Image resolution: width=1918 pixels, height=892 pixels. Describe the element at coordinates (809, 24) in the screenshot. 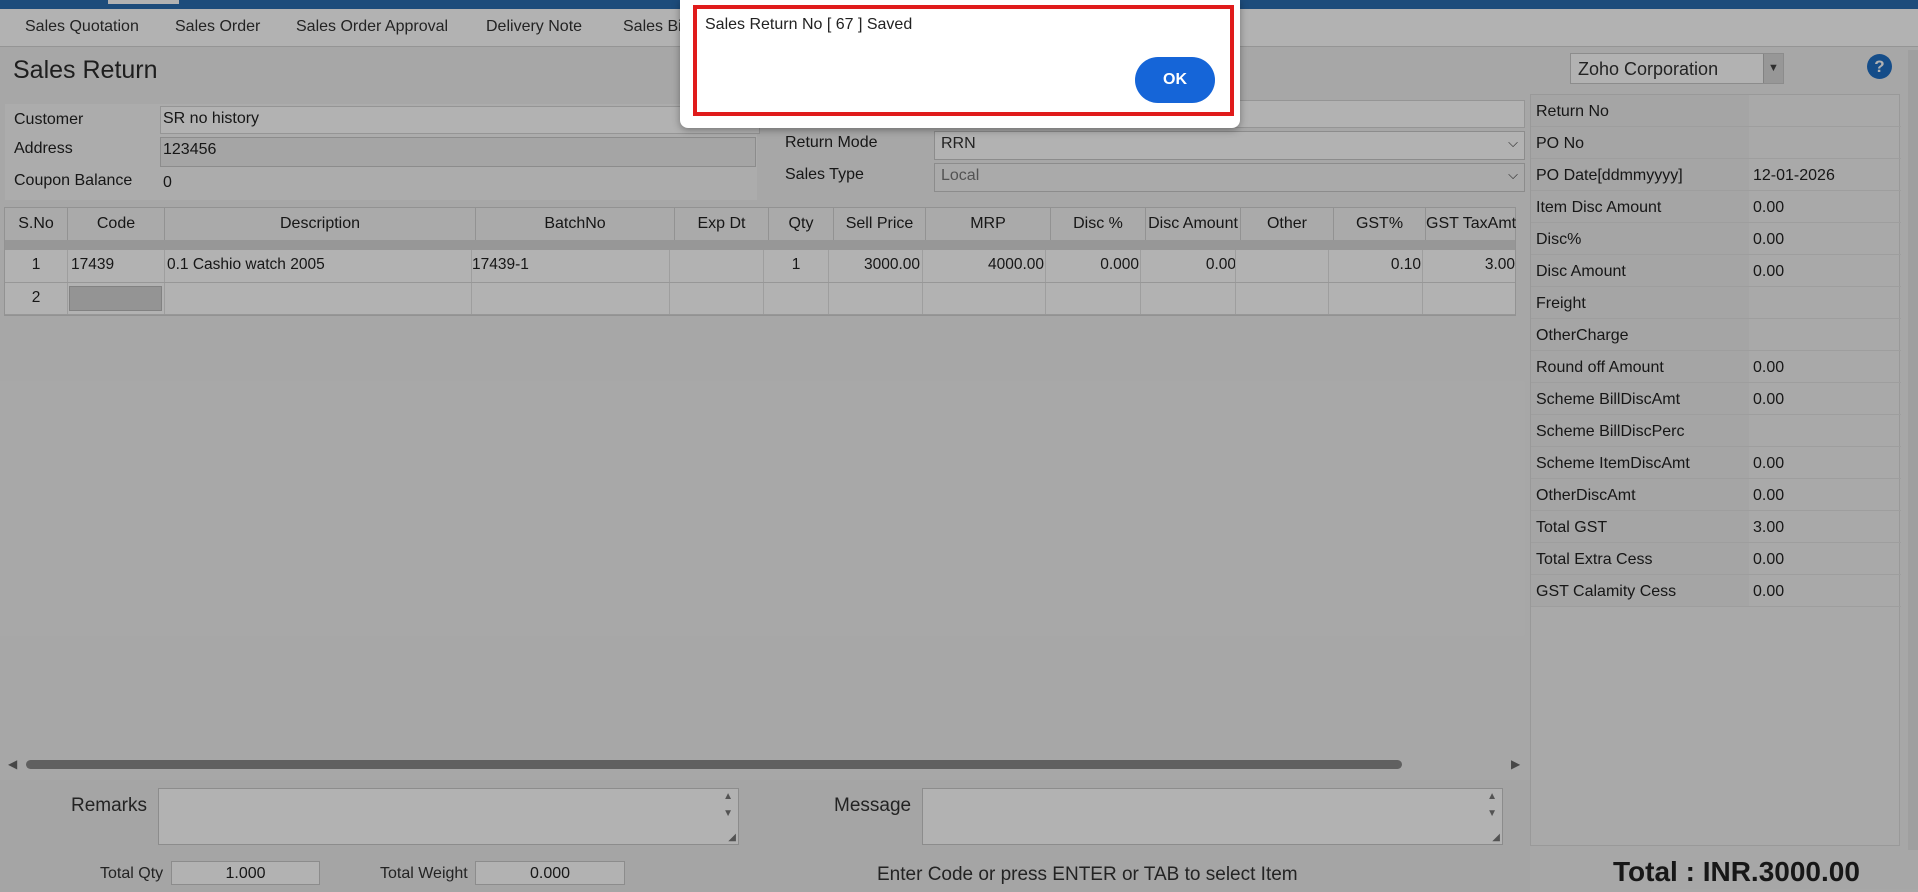

I see `dialog-message: Sales Return No [ 67 ] Saved` at that location.